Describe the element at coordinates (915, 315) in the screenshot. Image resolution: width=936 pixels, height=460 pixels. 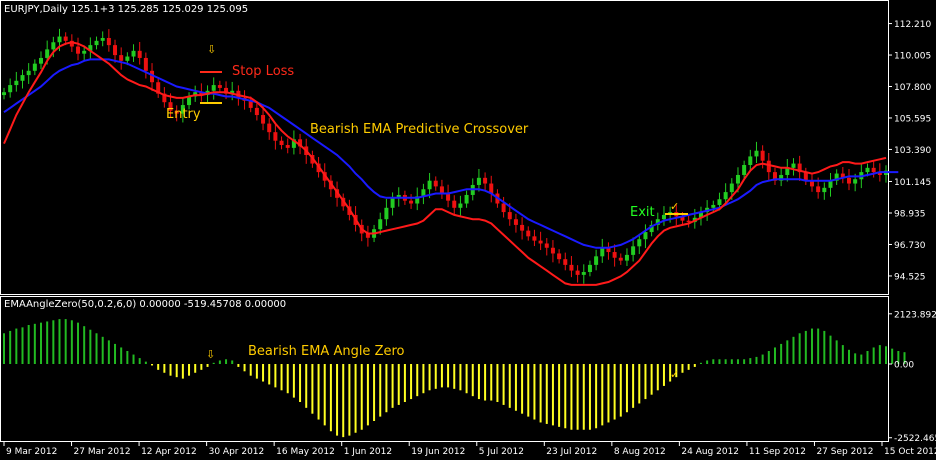
I see `indicator-tick-label: 2123.8923` at that location.